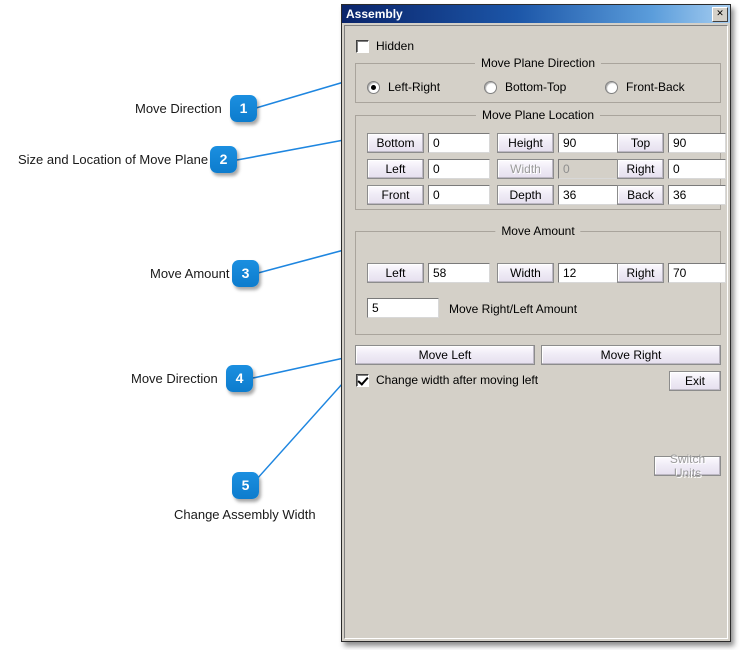 The width and height of the screenshot is (741, 650). What do you see at coordinates (245, 273) in the screenshot?
I see `annotation-badge-3: 3` at bounding box center [245, 273].